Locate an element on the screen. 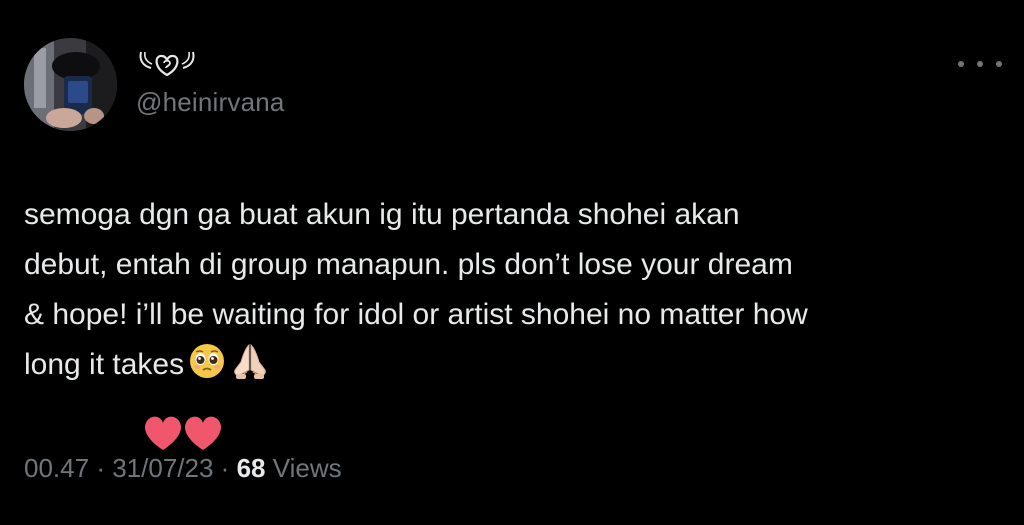 The image size is (1024, 525). tweet-body-last-line: long it takes is located at coordinates (519, 365).